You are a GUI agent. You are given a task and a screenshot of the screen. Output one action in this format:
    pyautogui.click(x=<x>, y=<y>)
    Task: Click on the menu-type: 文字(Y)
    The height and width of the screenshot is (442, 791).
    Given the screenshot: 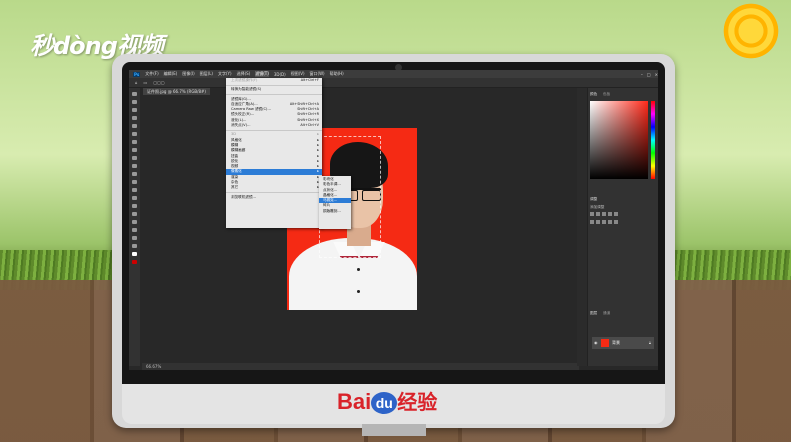 What is the action you would take?
    pyautogui.click(x=225, y=74)
    